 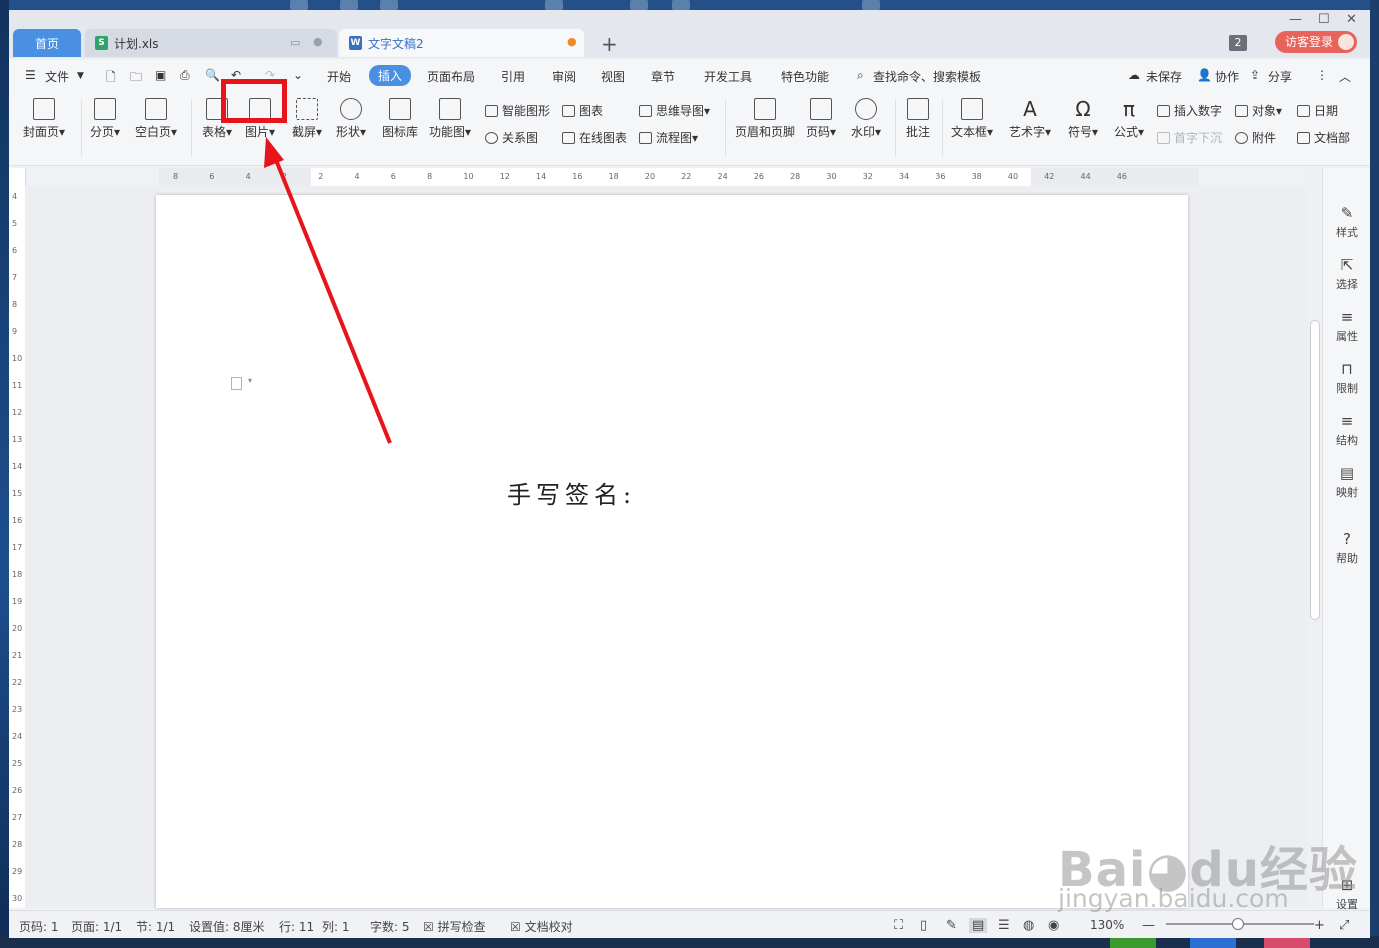 What do you see at coordinates (1344, 925) in the screenshot?
I see `fit-window-icon: ⤢` at bounding box center [1344, 925].